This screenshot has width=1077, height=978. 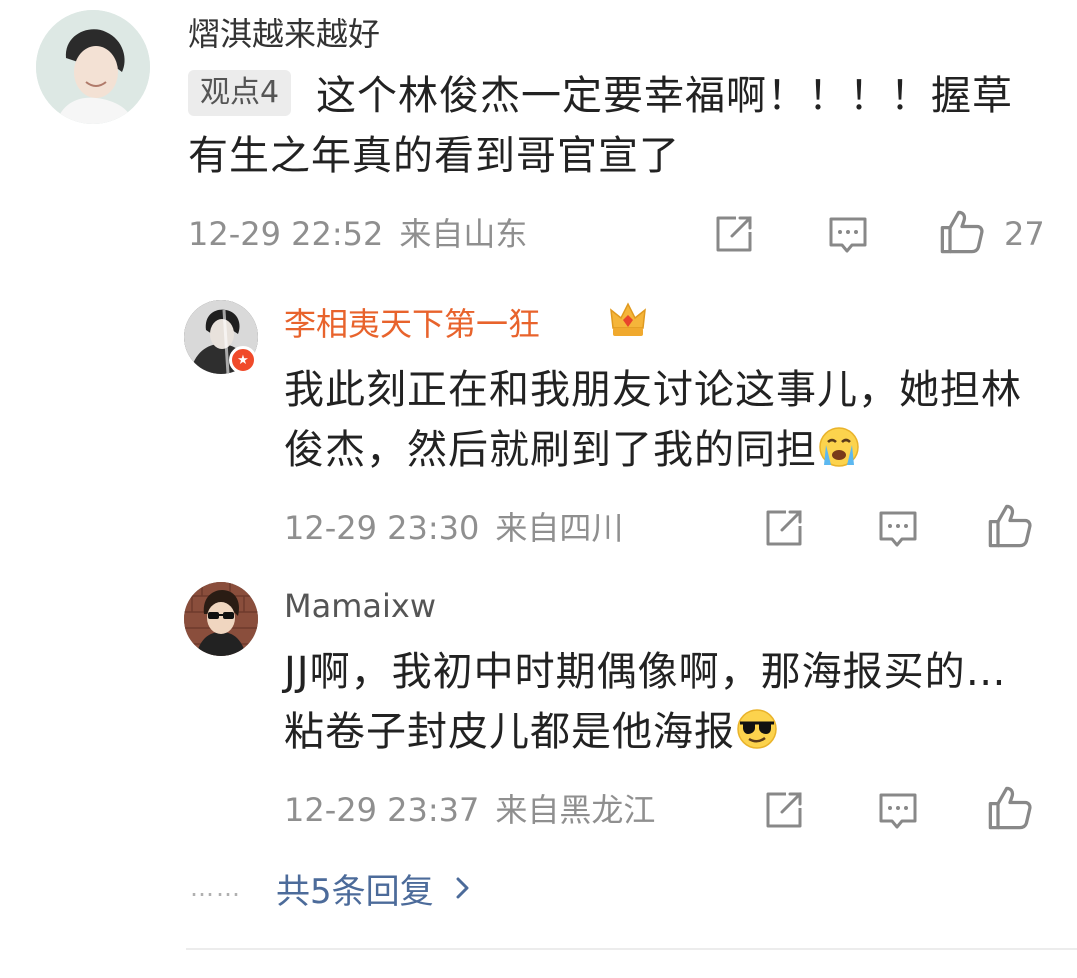 I want to click on vip-badge-icon: ★, so click(x=243, y=360).